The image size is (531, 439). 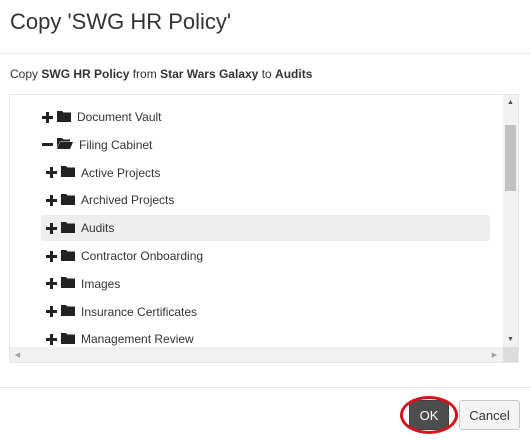 I want to click on tree-item-label: Images, so click(x=101, y=283).